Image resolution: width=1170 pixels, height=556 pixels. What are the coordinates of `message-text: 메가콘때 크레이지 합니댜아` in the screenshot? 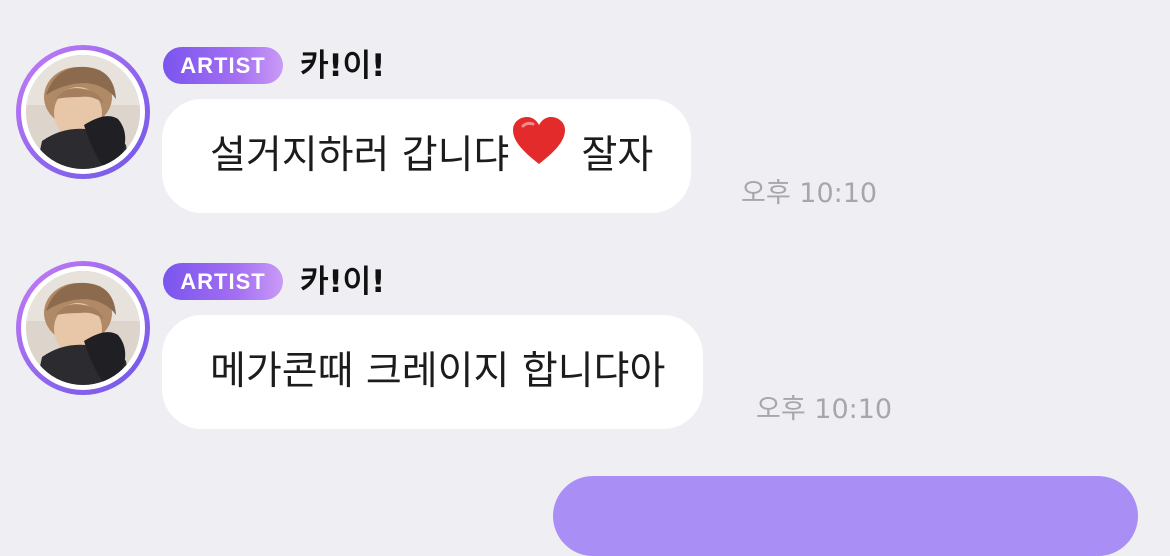 It's located at (438, 371).